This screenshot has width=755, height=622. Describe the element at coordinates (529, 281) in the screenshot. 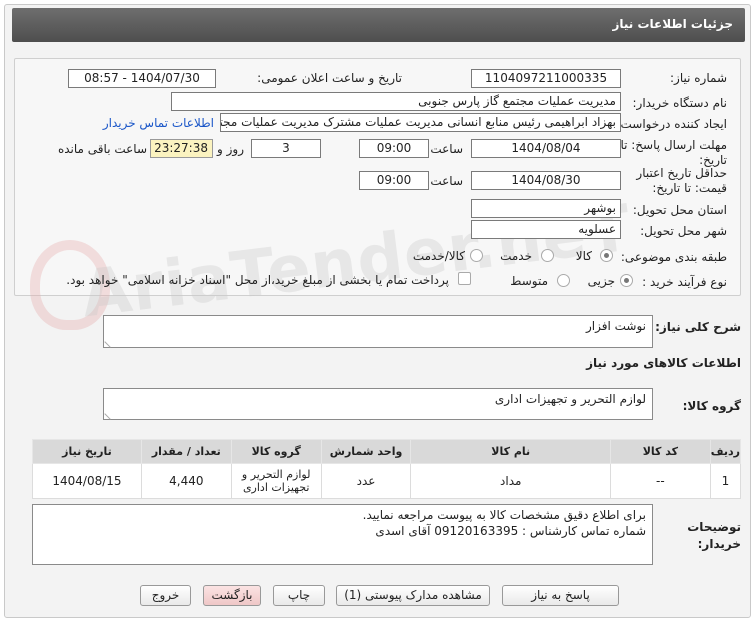

I see `purchase-option-medium: متوسط` at that location.